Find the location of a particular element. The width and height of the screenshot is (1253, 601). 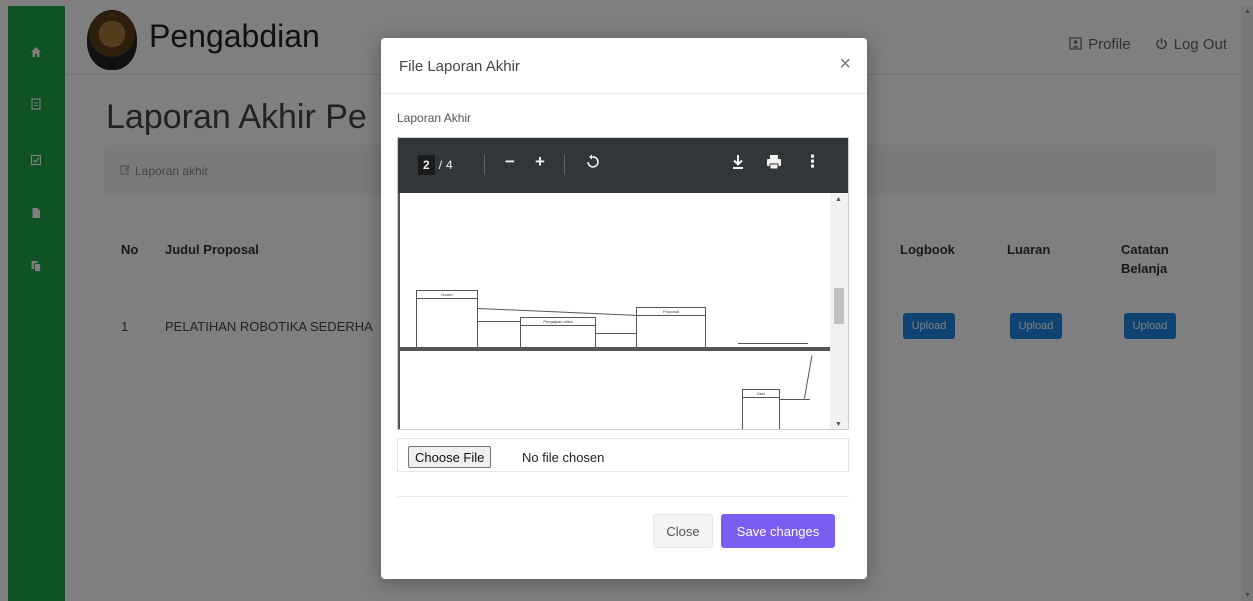

erd-entity-title: Dosen is located at coordinates (447, 295).